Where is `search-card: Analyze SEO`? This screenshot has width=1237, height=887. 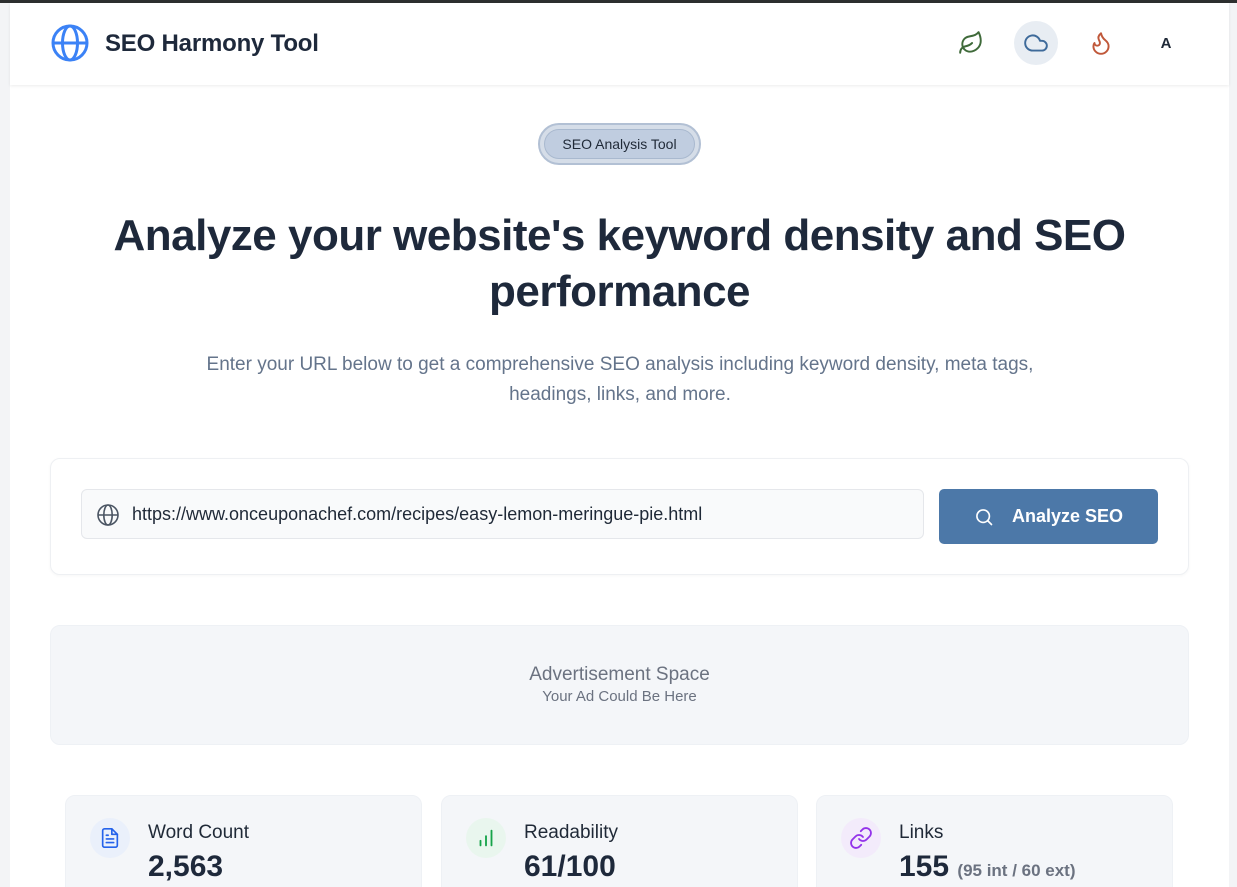 search-card: Analyze SEO is located at coordinates (619, 516).